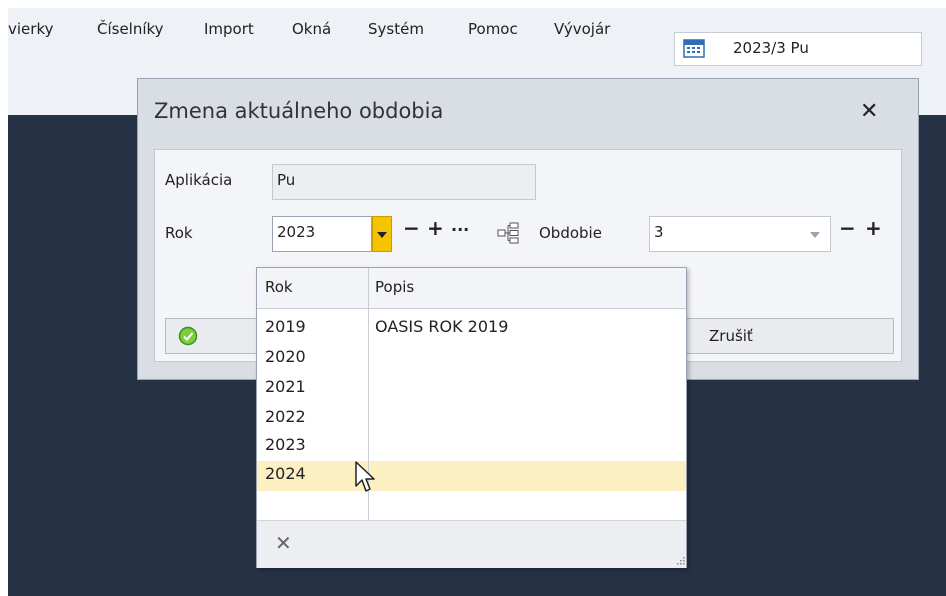  What do you see at coordinates (285, 444) in the screenshot?
I see `year-cell: 2023` at bounding box center [285, 444].